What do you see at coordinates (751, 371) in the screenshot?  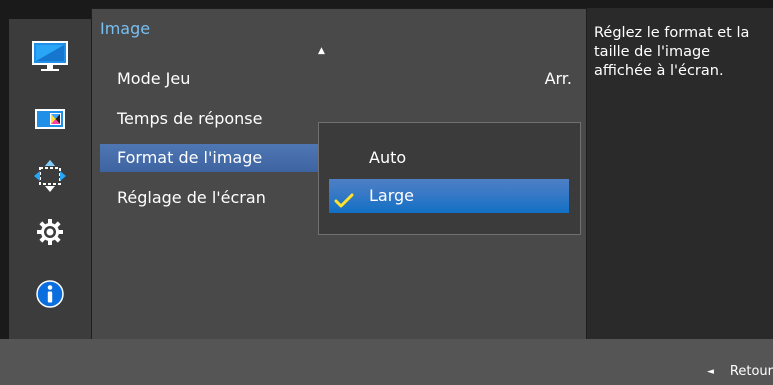 I see `back-label: Retour` at bounding box center [751, 371].